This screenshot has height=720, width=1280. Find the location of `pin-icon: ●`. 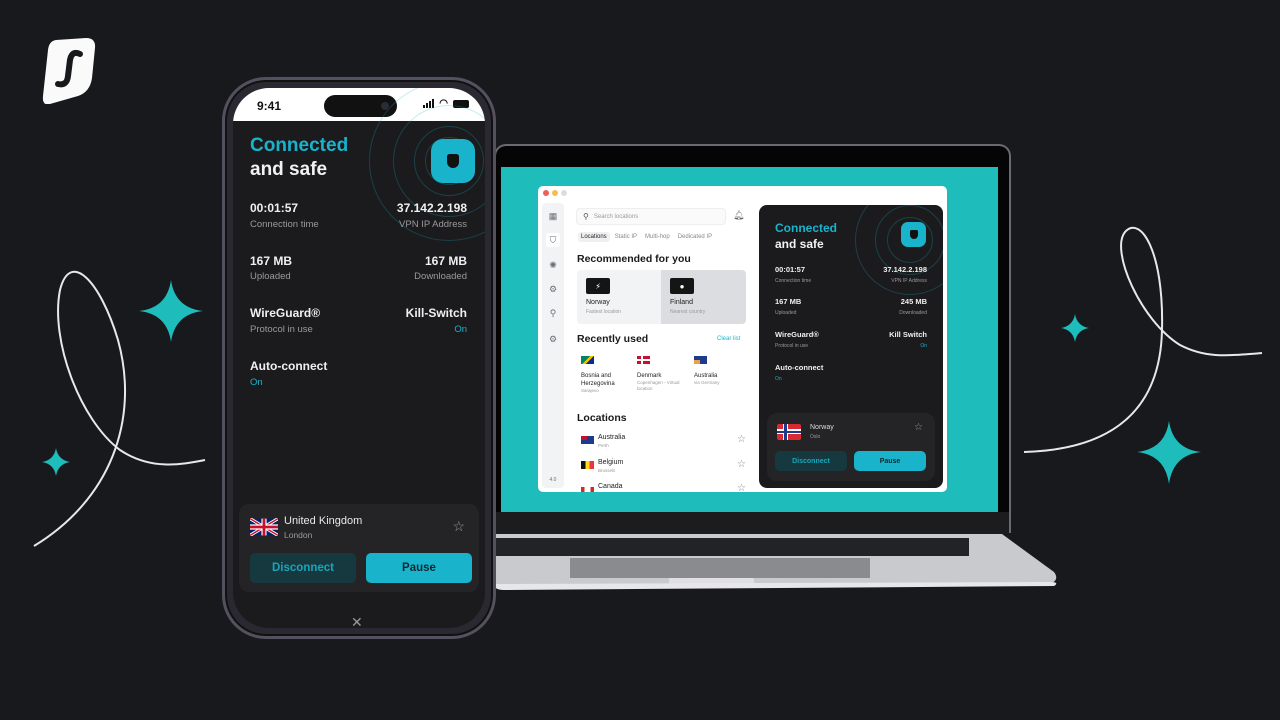

pin-icon: ● is located at coordinates (682, 286).